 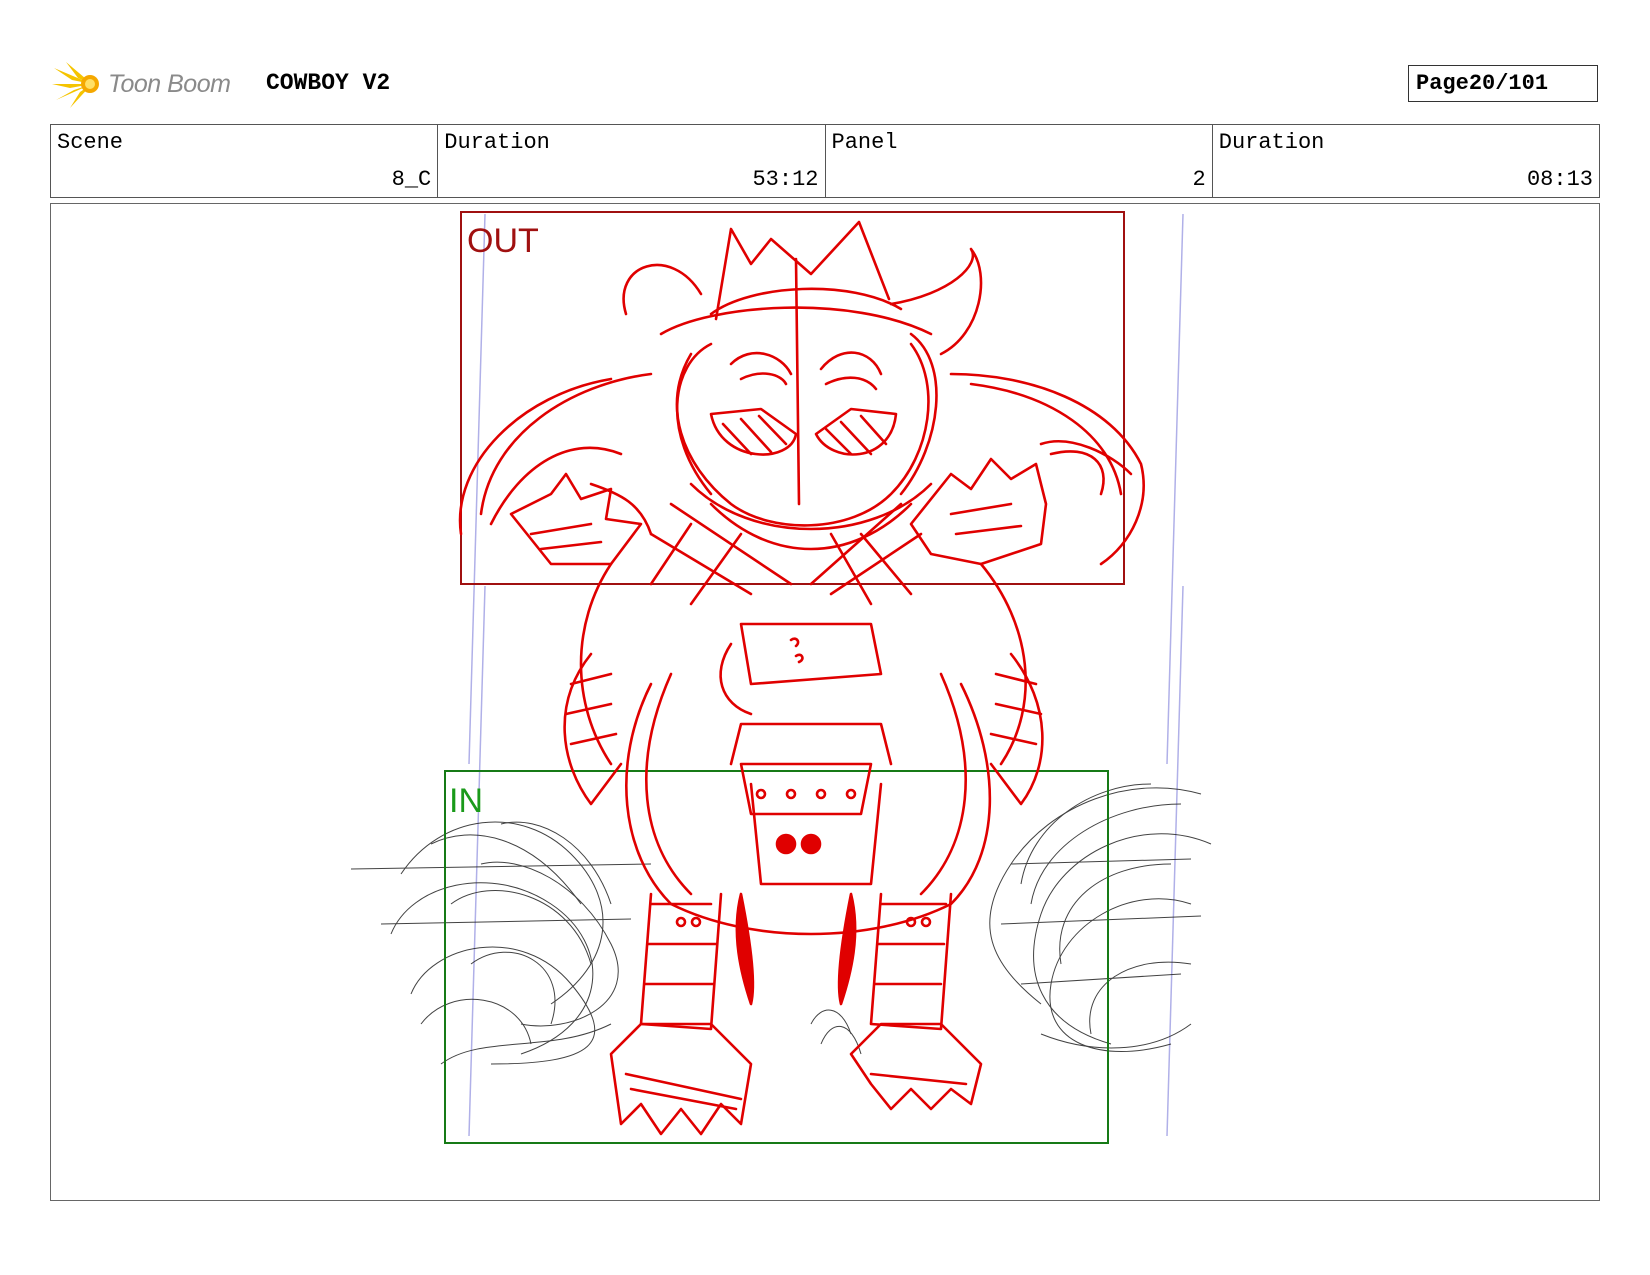 I want to click on scene-label: Scene, so click(x=90, y=142).